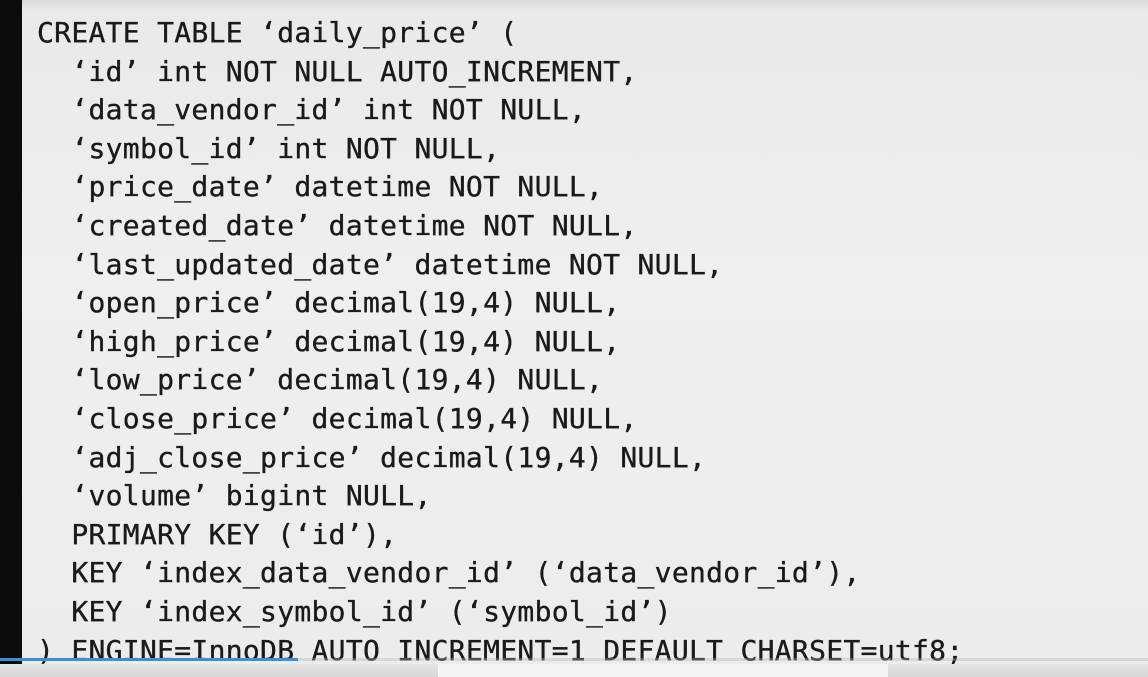 The height and width of the screenshot is (677, 1148). Describe the element at coordinates (320, 380) in the screenshot. I see `code-line: ‘low_price’ decimal(19,4) NULL,` at that location.